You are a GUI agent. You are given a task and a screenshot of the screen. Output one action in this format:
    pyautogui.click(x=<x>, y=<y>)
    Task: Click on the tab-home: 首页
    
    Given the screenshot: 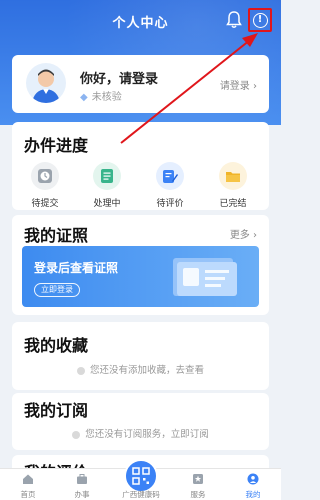 What is the action you would take?
    pyautogui.click(x=28, y=486)
    